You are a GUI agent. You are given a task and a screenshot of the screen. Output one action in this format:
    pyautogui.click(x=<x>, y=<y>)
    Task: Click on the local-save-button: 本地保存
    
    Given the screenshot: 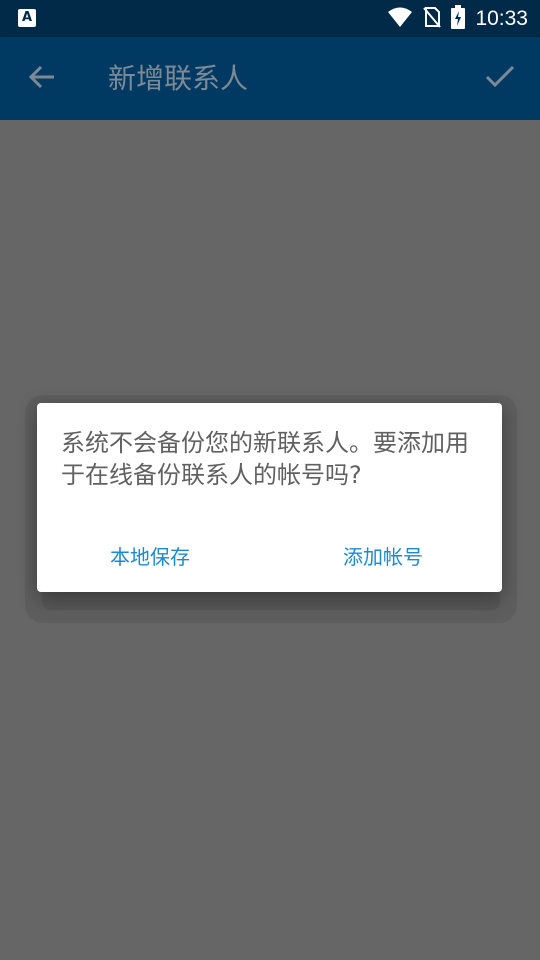 What is the action you would take?
    pyautogui.click(x=150, y=557)
    